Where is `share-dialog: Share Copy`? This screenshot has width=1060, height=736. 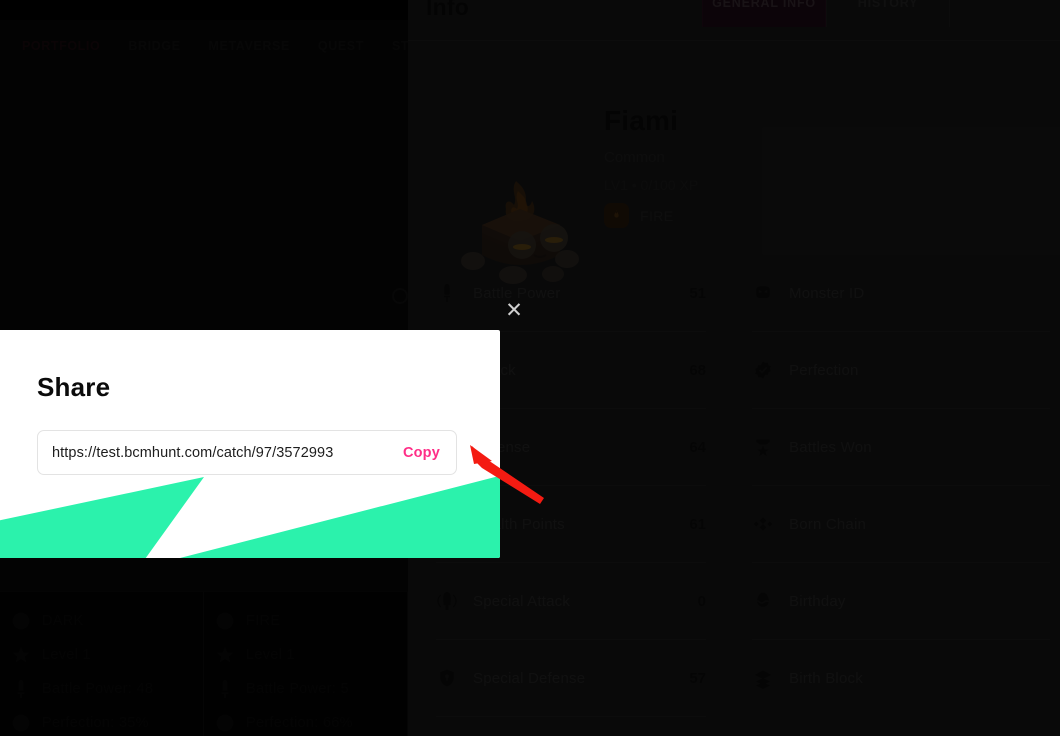 share-dialog: Share Copy is located at coordinates (250, 444).